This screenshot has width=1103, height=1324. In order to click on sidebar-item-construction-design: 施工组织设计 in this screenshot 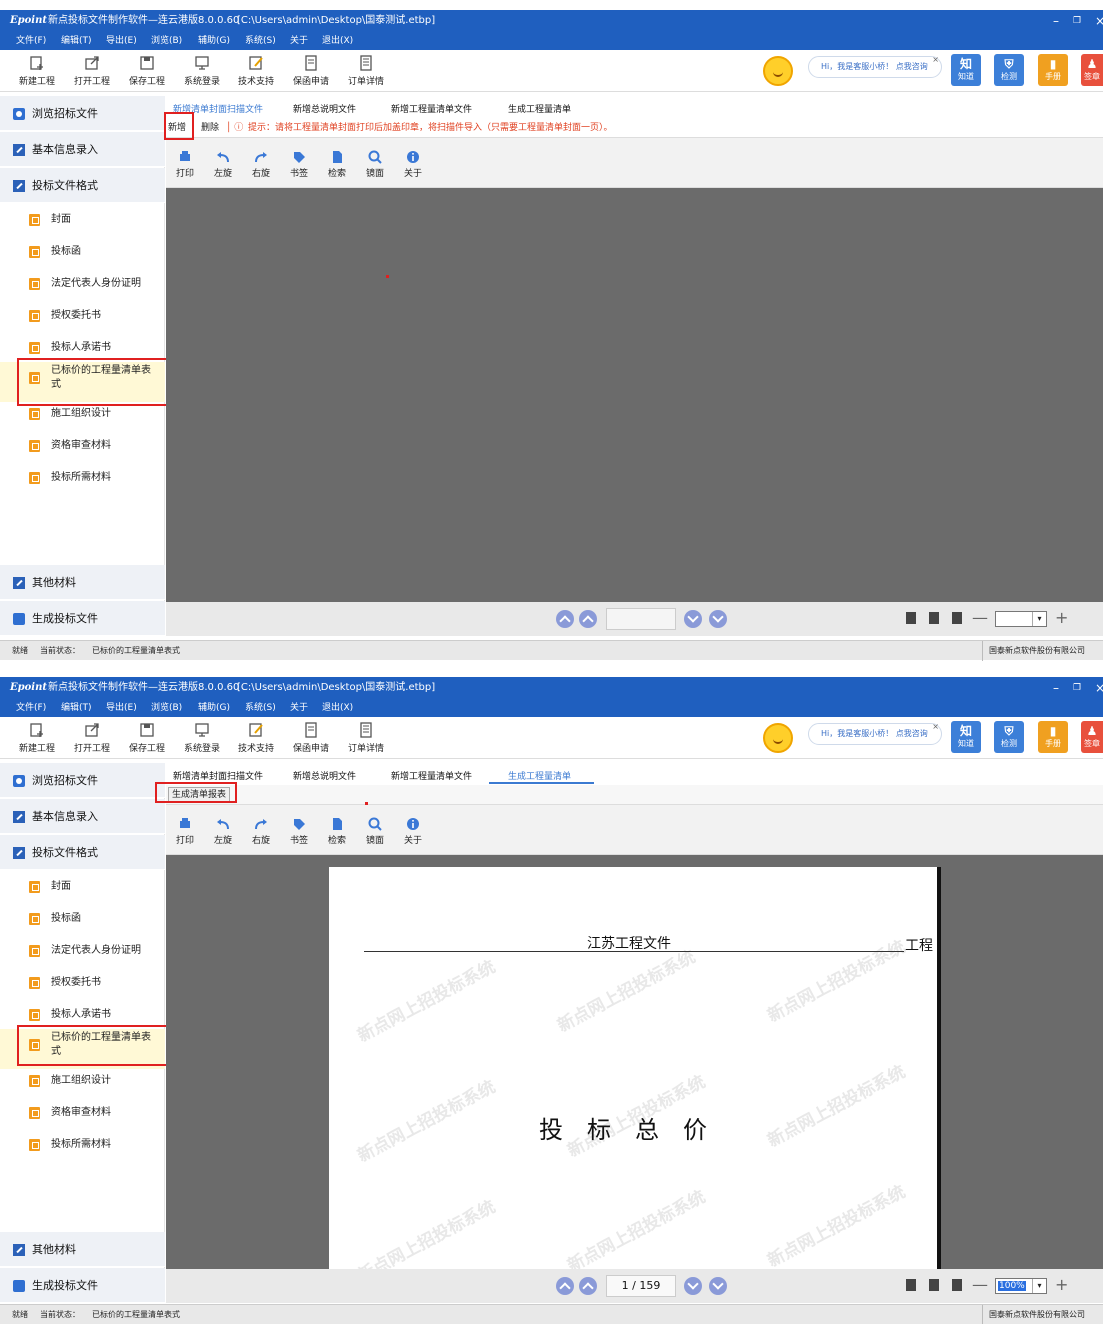, I will do `click(82, 1081)`.